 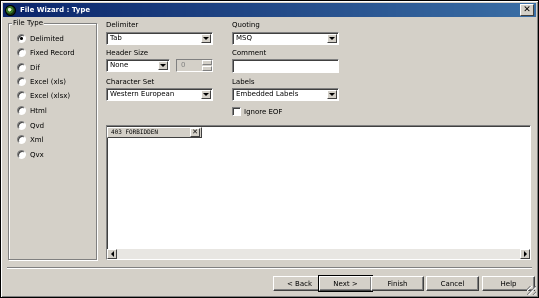 I want to click on cancel-button-label: Cancel, so click(x=452, y=283).